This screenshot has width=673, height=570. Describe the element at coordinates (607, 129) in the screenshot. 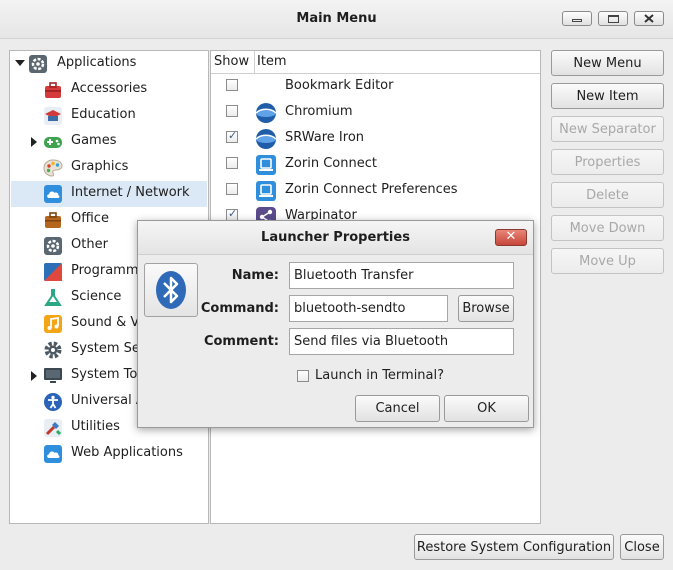

I see `new-separator-button: New Separator` at that location.